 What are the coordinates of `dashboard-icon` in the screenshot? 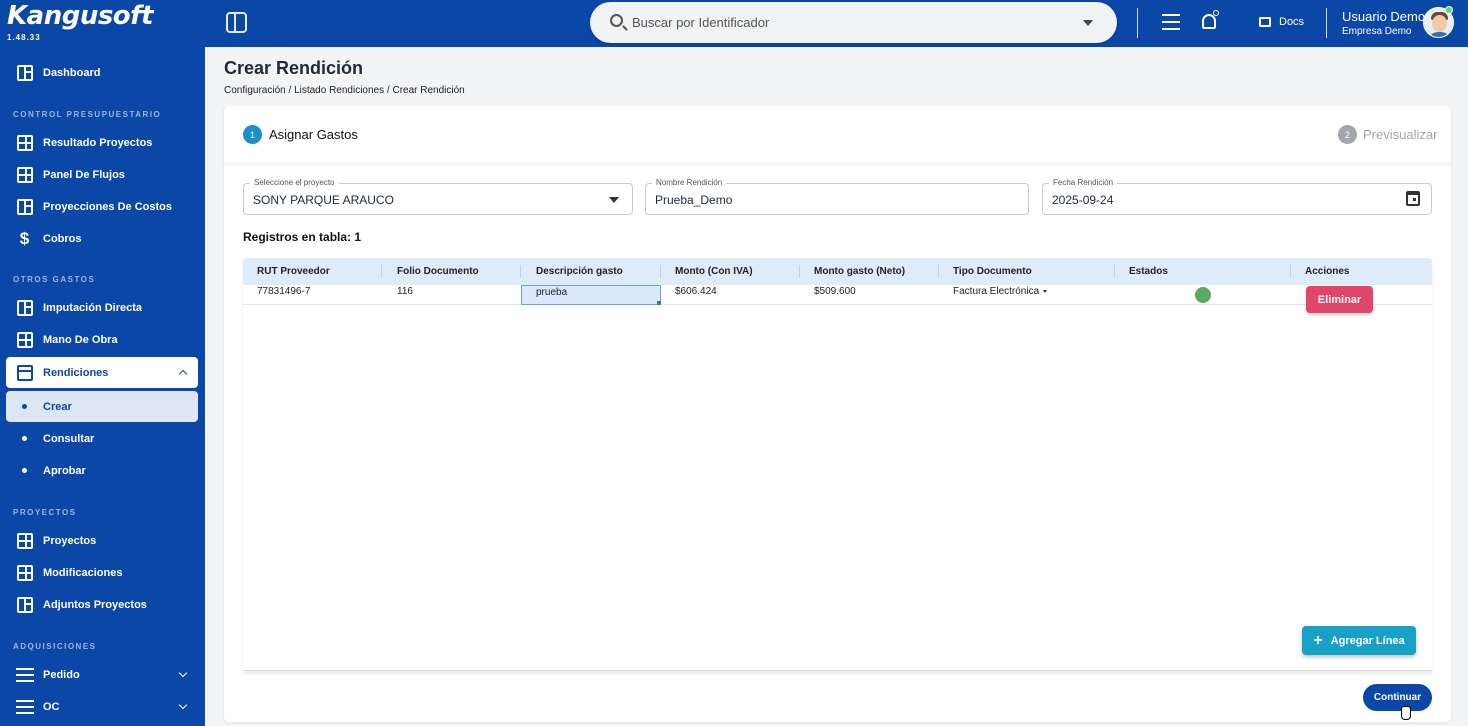 It's located at (24, 72).